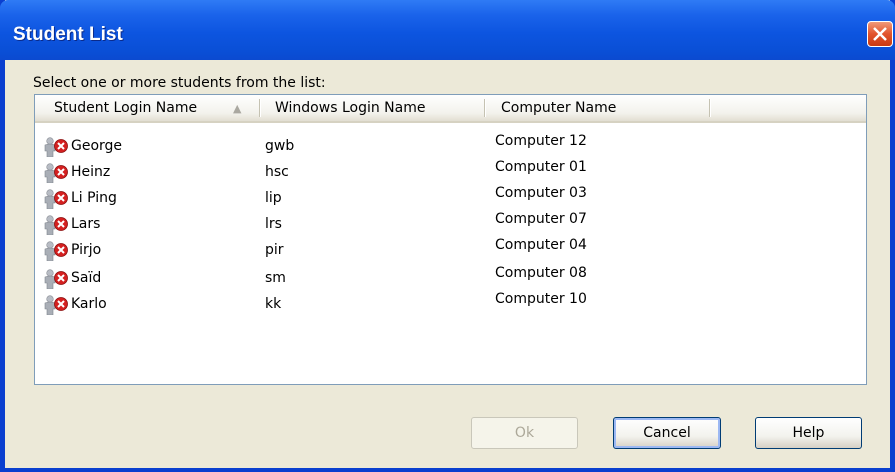 The width and height of the screenshot is (895, 472). Describe the element at coordinates (275, 278) in the screenshot. I see `windows-login-name: sm` at that location.